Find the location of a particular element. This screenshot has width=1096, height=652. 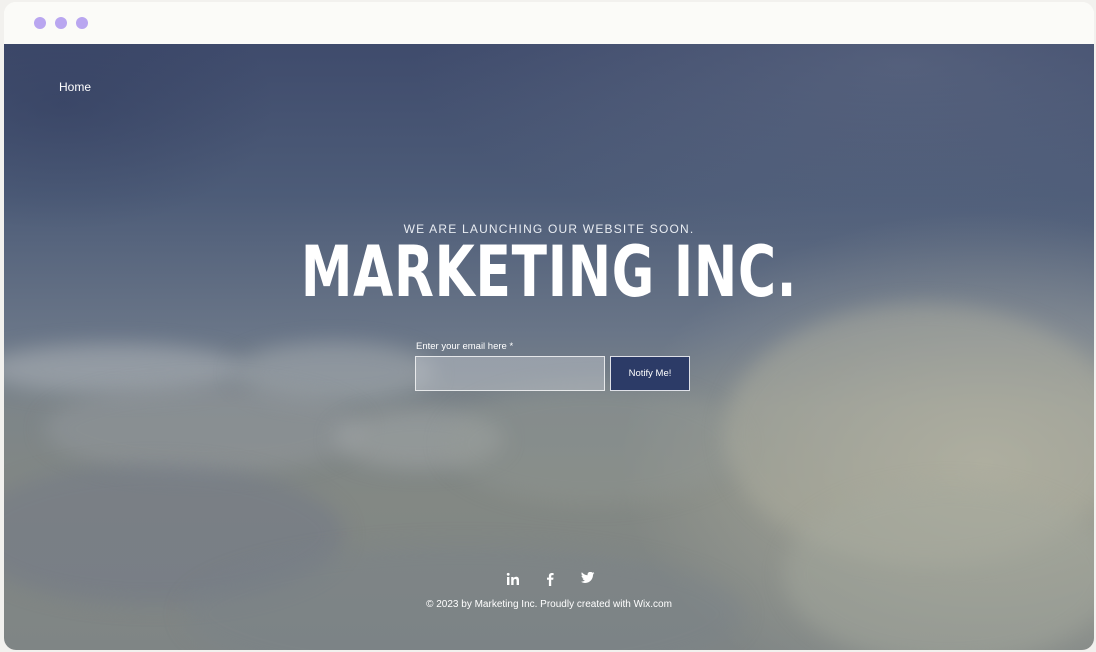

nav-home-link: Home is located at coordinates (75, 87).